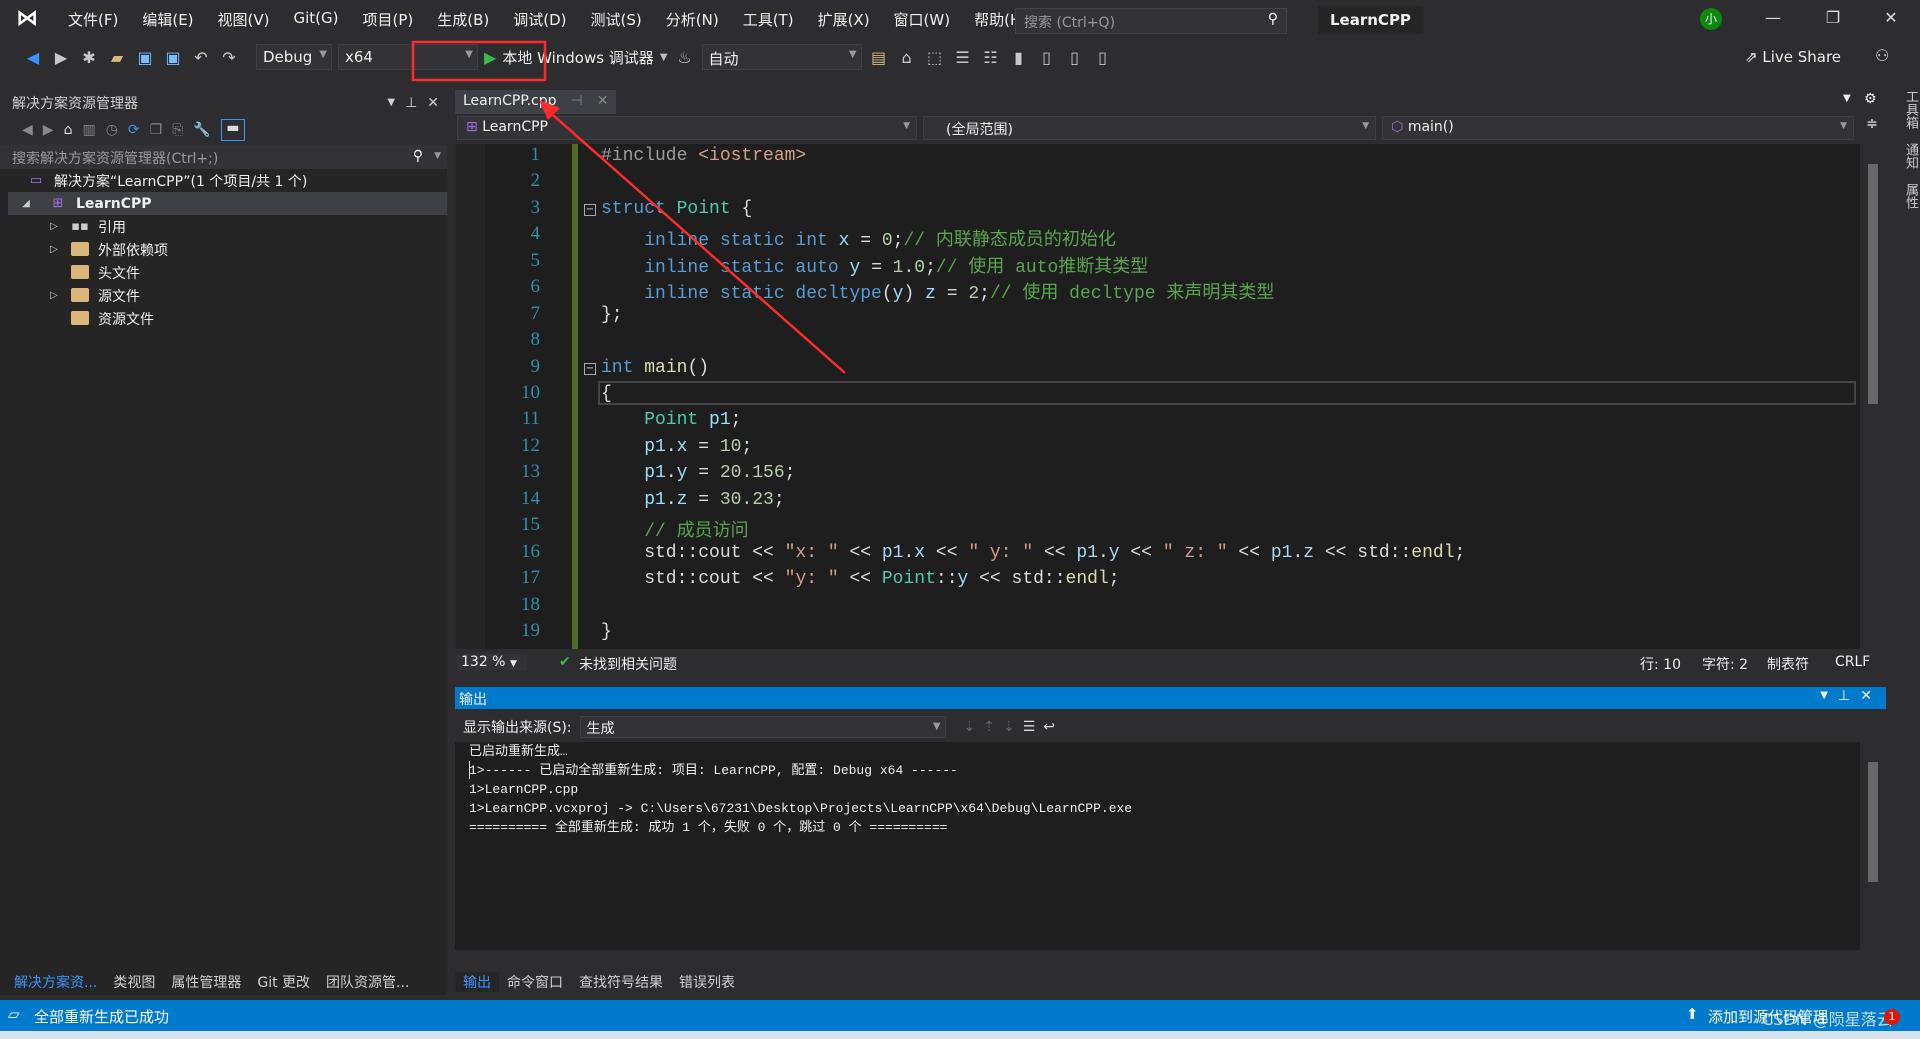 The image size is (1920, 1039). I want to click on live-share-button: ⇗ Live Share, so click(1793, 57).